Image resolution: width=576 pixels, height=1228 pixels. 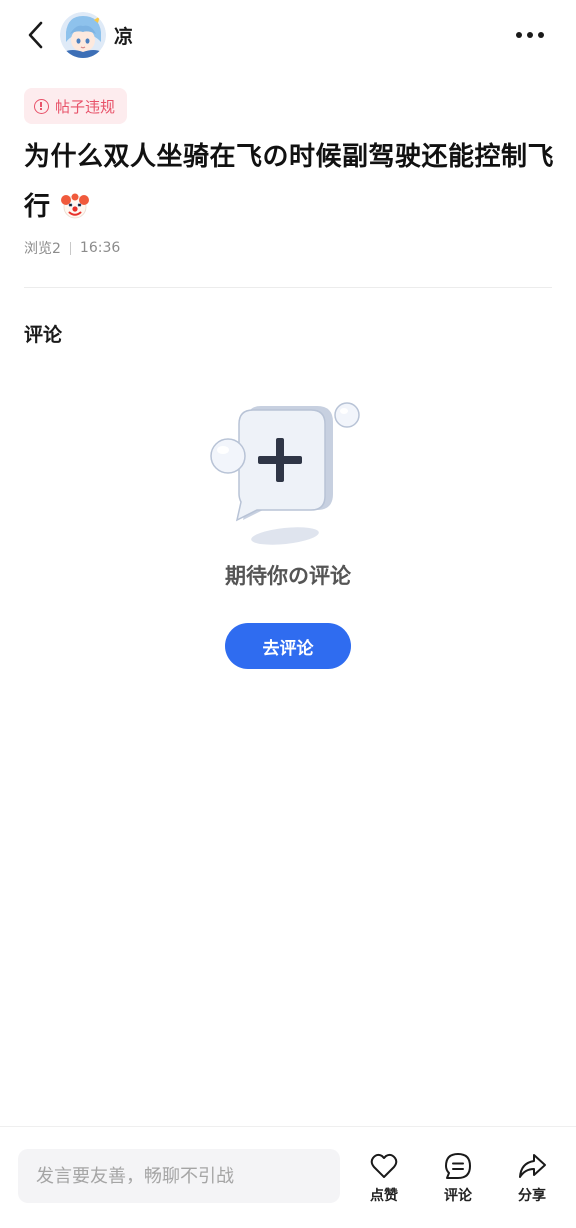 I want to click on view-count: 浏览2, so click(x=42, y=249).